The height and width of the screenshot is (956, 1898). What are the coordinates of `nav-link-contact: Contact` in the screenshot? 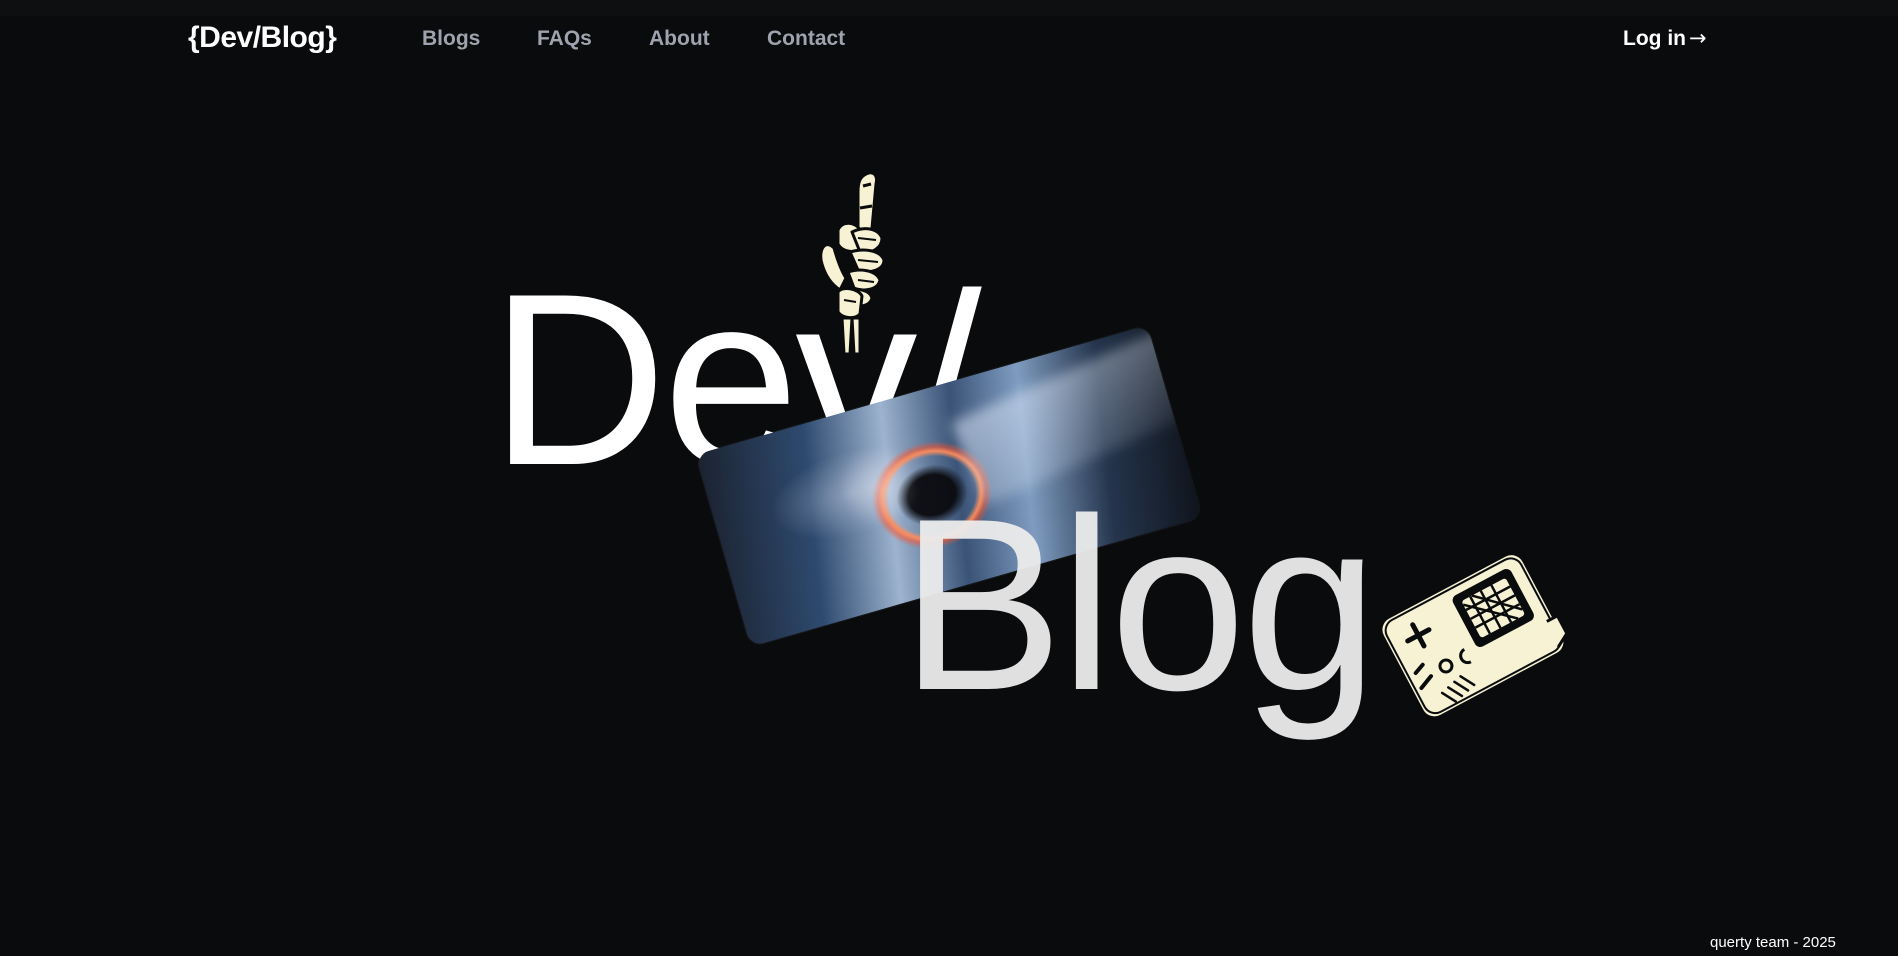 It's located at (806, 39).